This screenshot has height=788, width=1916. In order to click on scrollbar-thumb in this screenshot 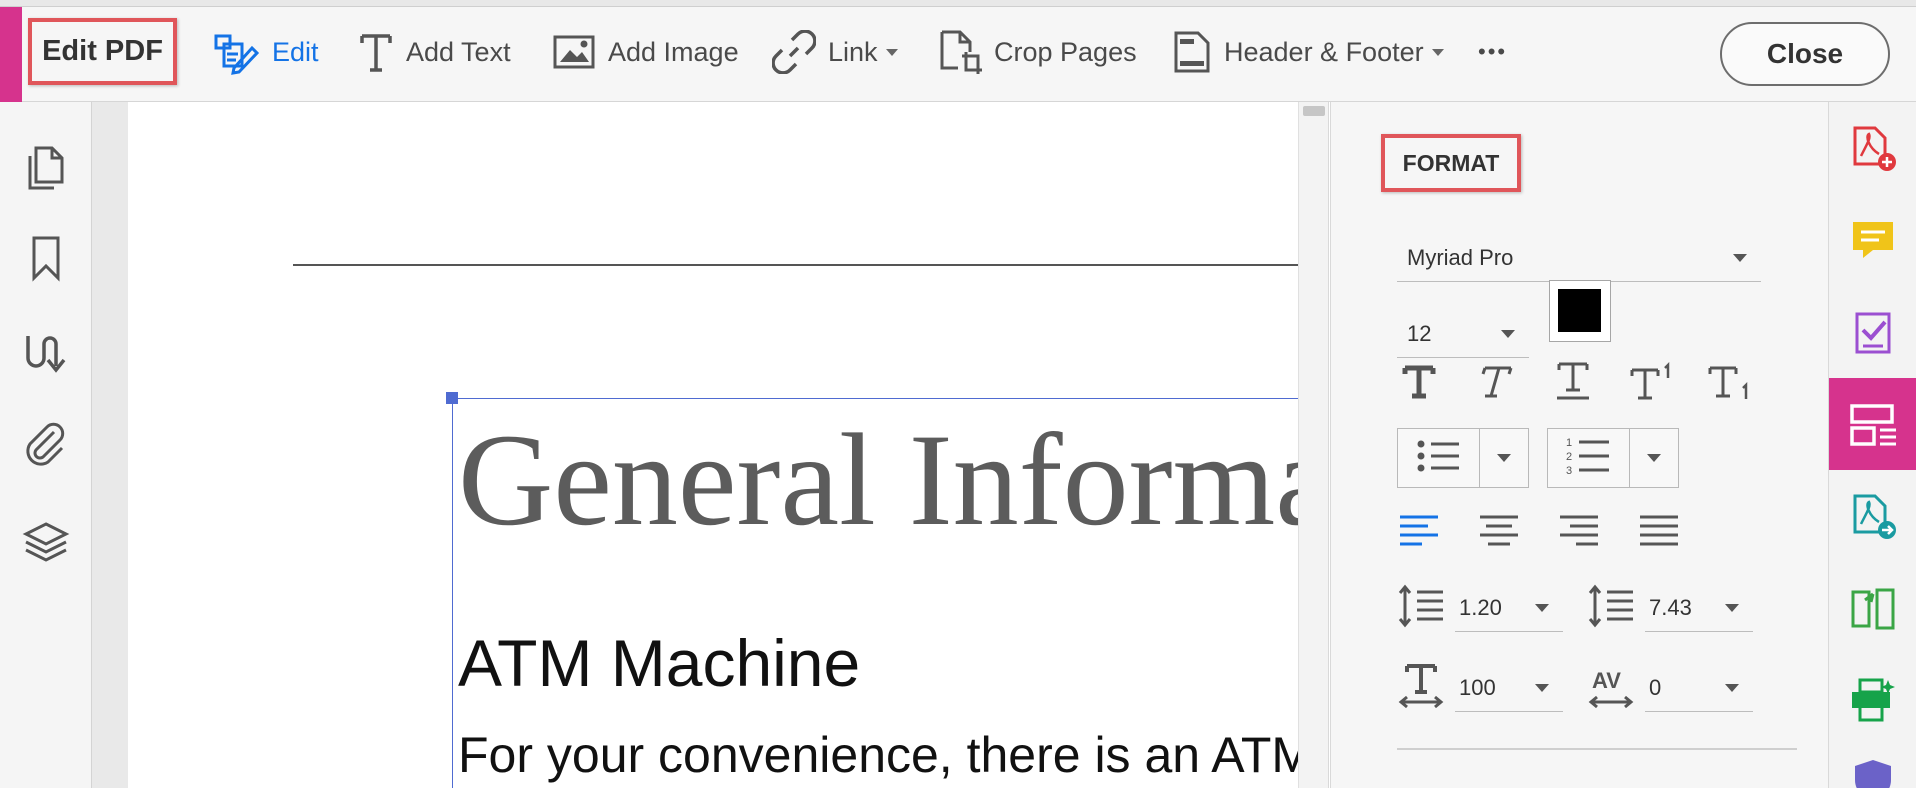, I will do `click(1314, 111)`.